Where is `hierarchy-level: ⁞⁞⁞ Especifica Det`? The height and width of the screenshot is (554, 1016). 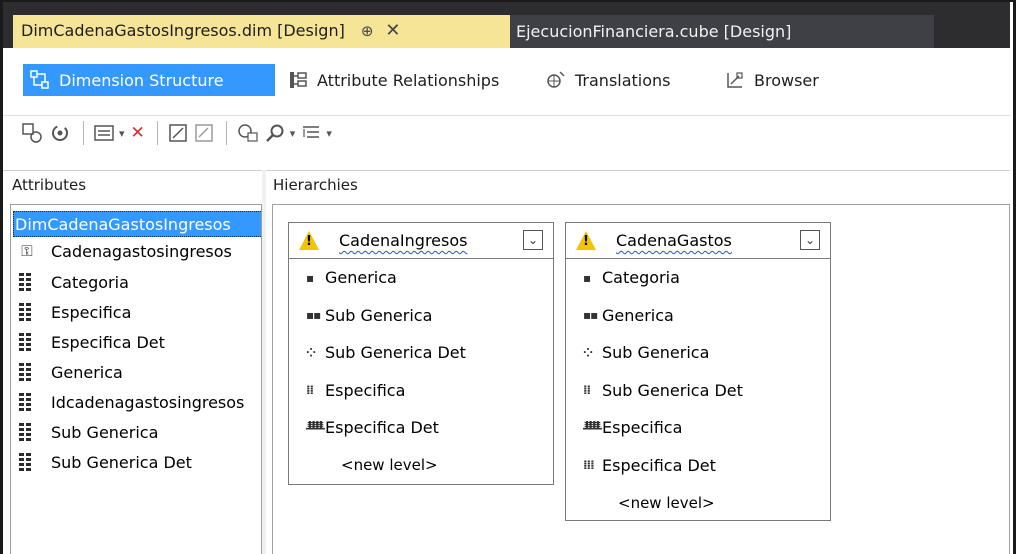
hierarchy-level: ⁞⁞⁞ Especifica Det is located at coordinates (698, 466).